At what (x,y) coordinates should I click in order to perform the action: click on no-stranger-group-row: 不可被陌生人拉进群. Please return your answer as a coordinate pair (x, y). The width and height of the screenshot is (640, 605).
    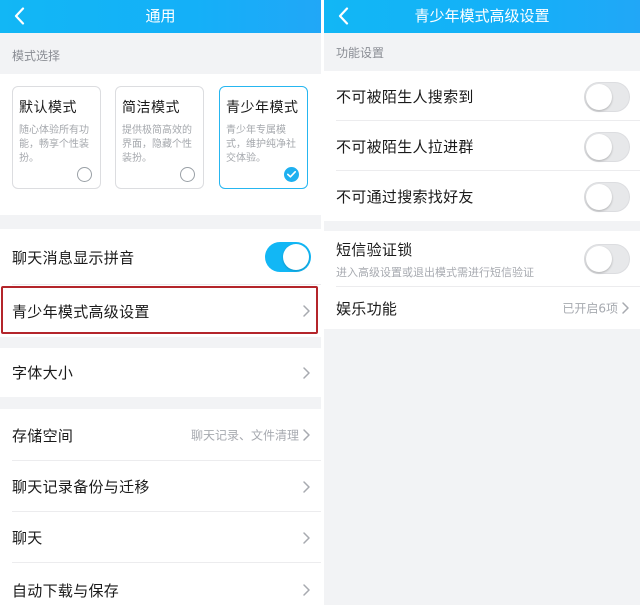
    Looking at the image, I should click on (482, 146).